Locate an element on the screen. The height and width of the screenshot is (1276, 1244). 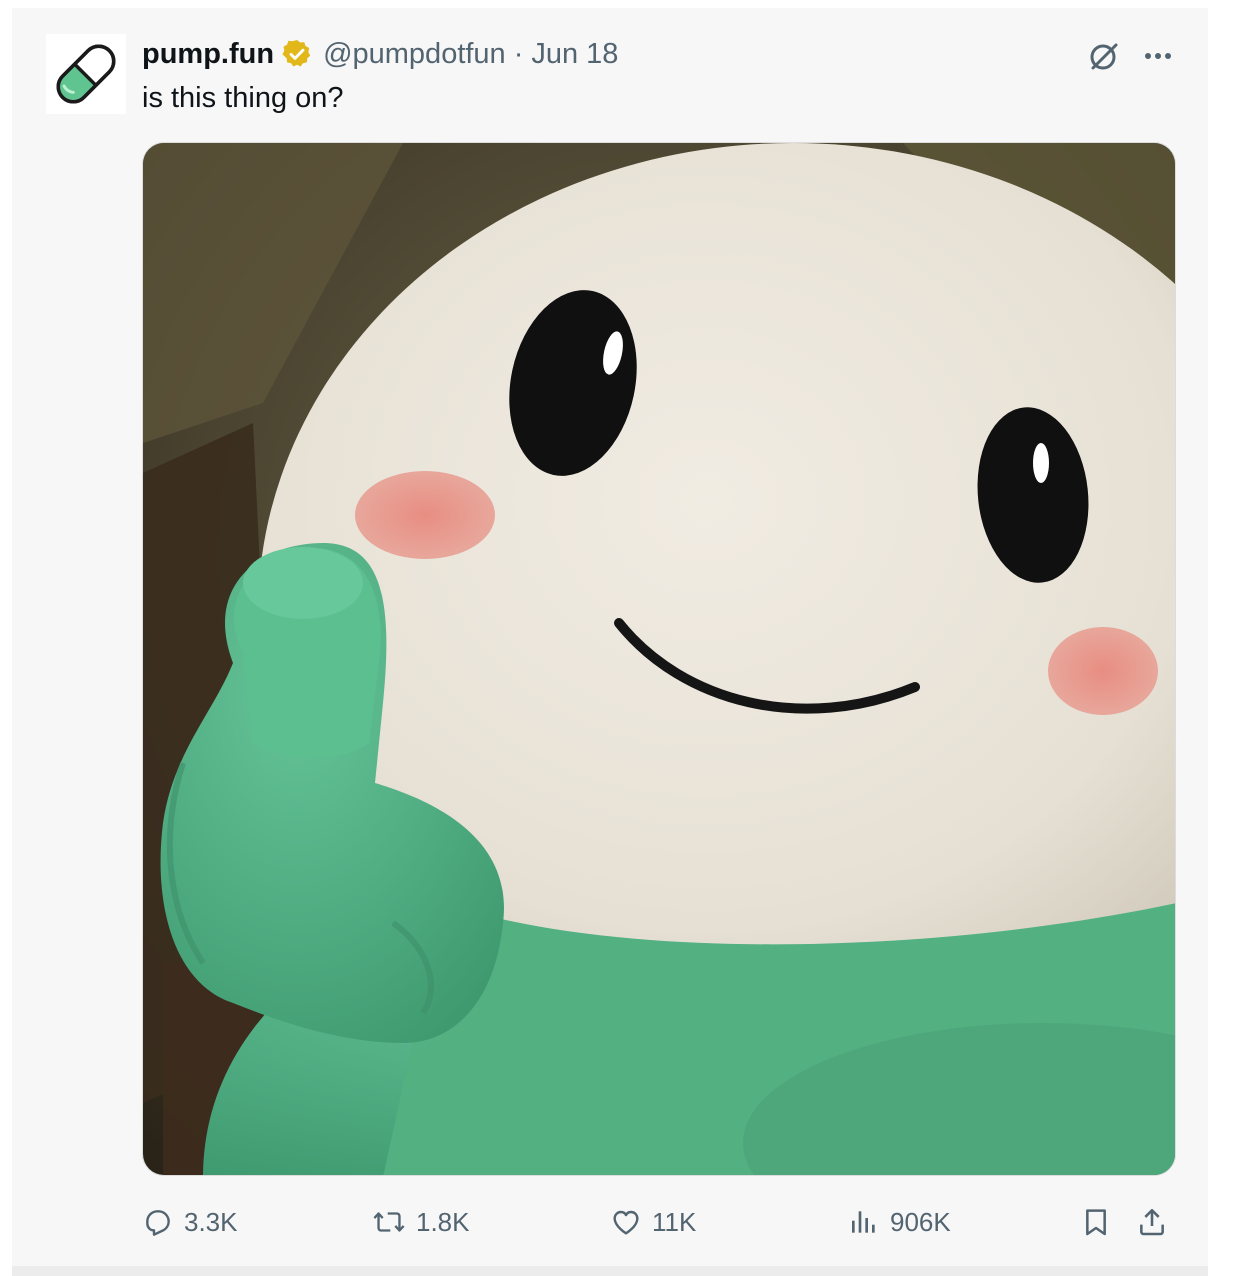
view-count: 906K is located at coordinates (920, 1221).